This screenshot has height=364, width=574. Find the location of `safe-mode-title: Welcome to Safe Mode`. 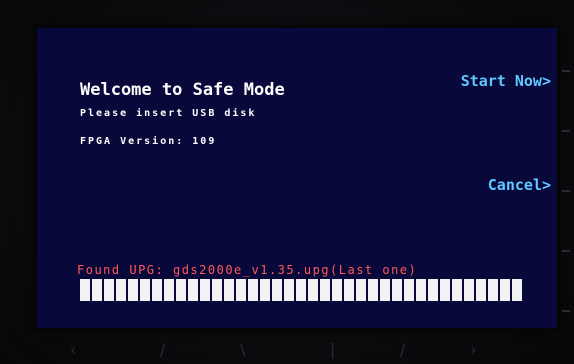

safe-mode-title: Welcome to Safe Mode is located at coordinates (182, 90).